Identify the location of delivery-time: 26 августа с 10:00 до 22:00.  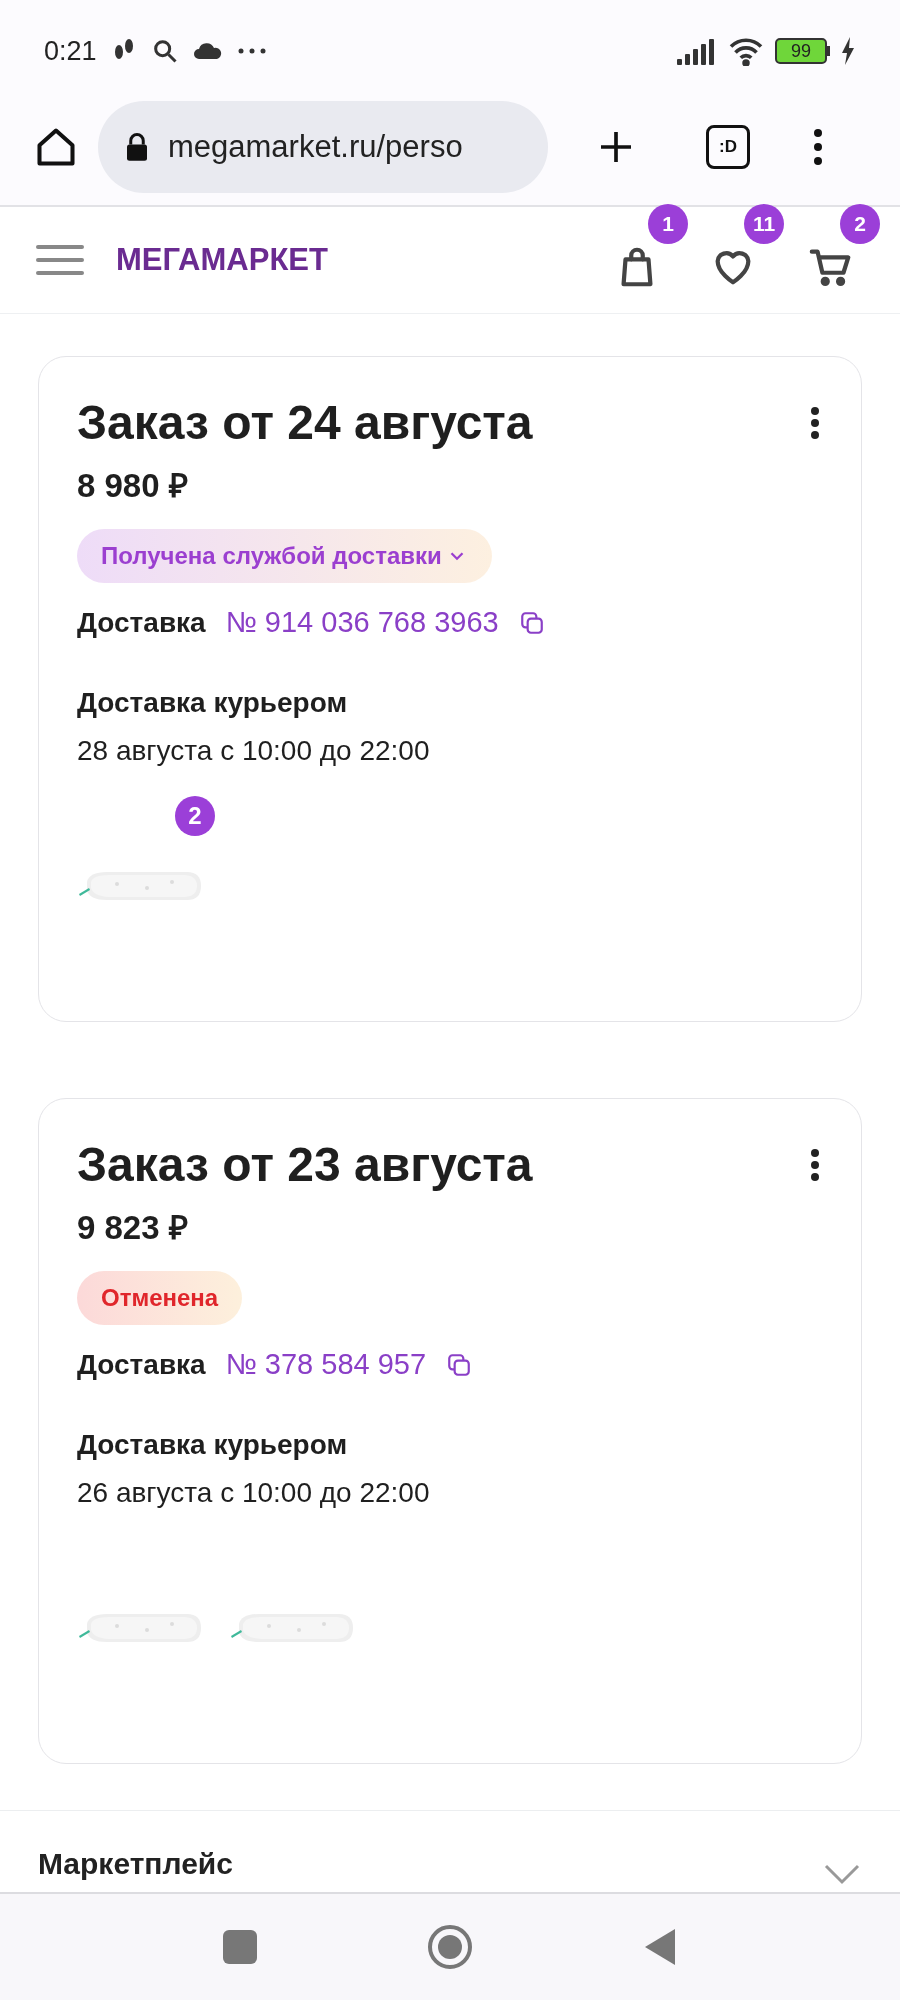
(253, 1493).